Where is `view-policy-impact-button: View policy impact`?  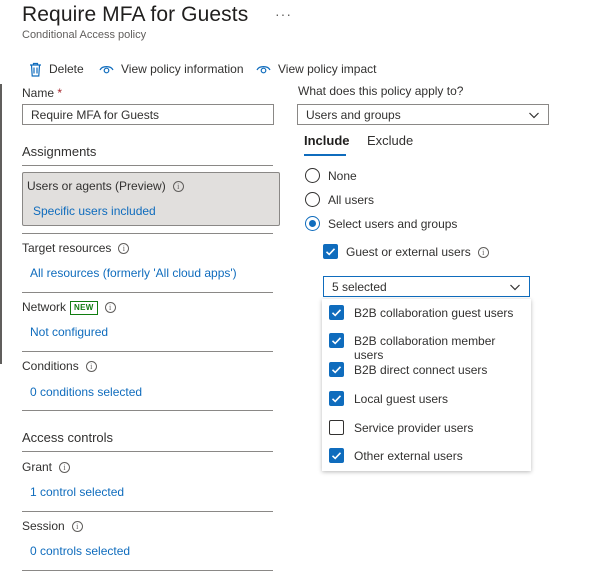 view-policy-impact-button: View policy impact is located at coordinates (316, 69).